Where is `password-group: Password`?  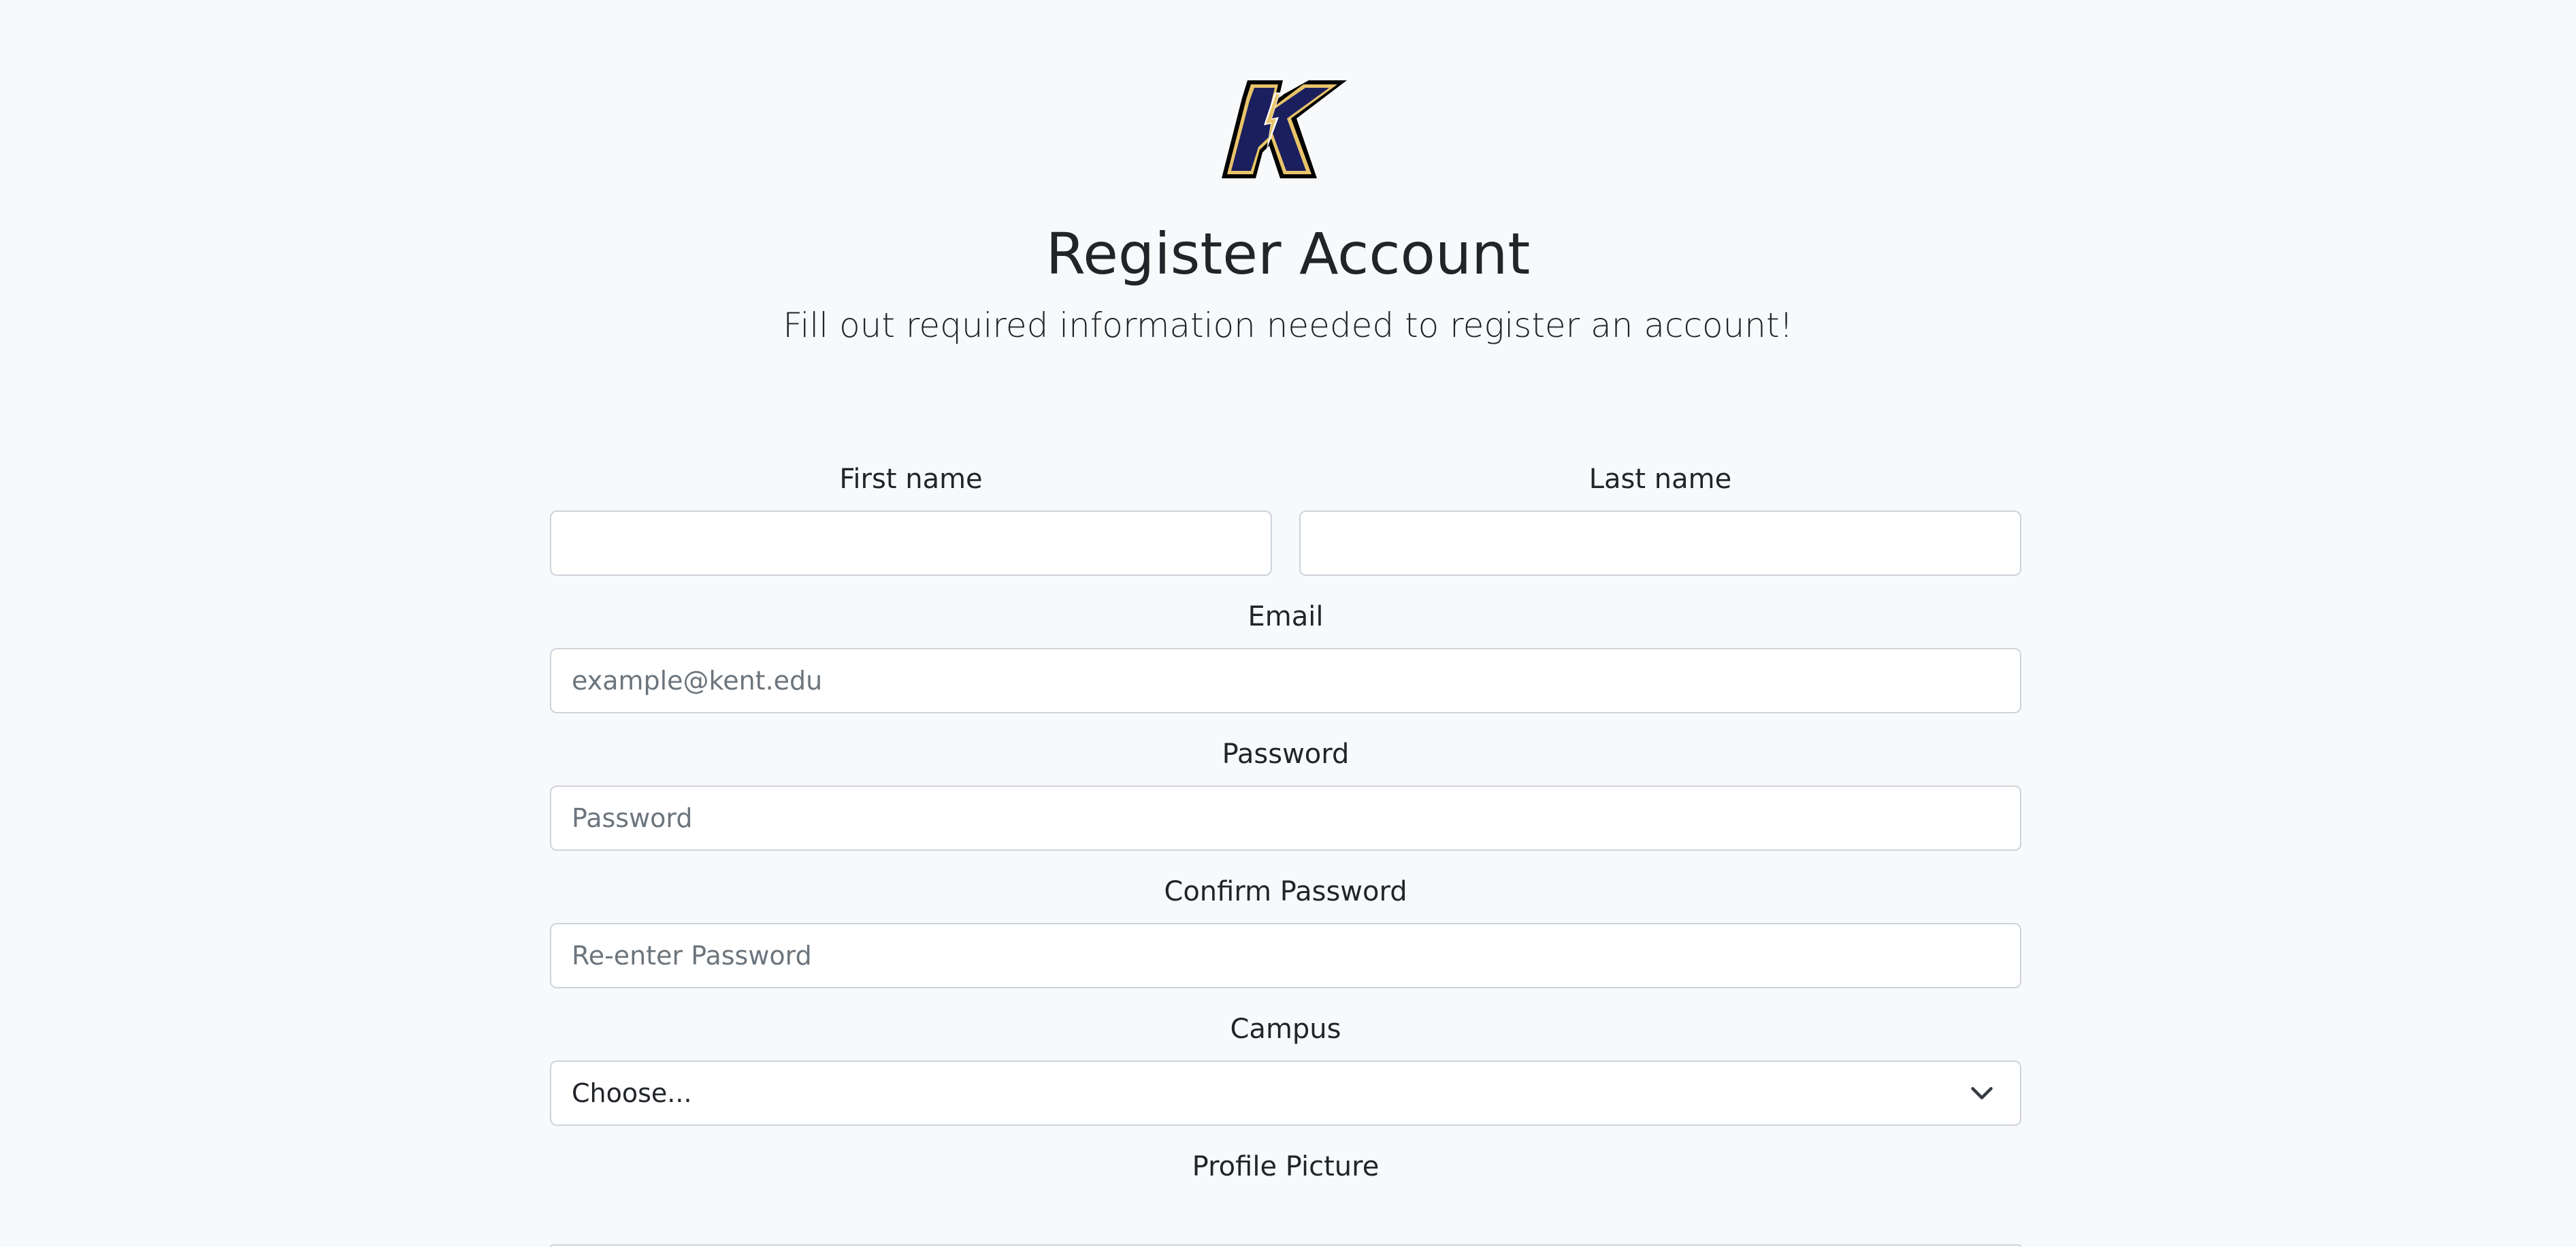 password-group: Password is located at coordinates (1285, 793).